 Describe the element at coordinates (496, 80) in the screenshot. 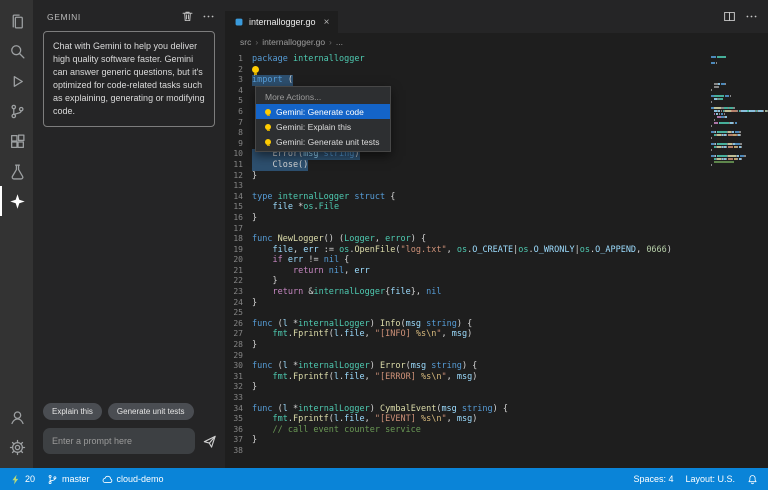

I see `code-line: 3 import (` at that location.